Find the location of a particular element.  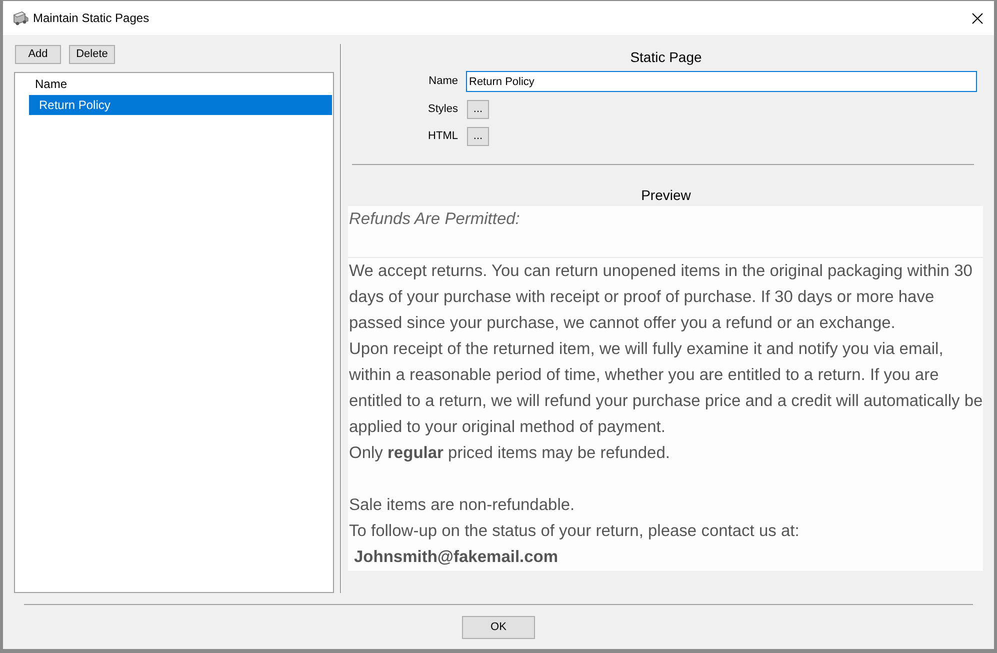

ok-button: OK is located at coordinates (498, 627).